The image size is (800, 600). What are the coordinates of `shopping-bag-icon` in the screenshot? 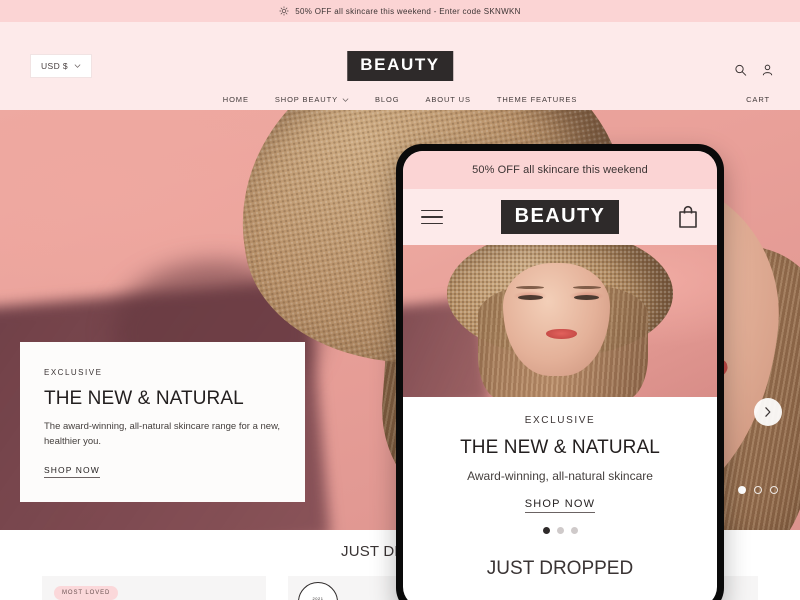 It's located at (688, 217).